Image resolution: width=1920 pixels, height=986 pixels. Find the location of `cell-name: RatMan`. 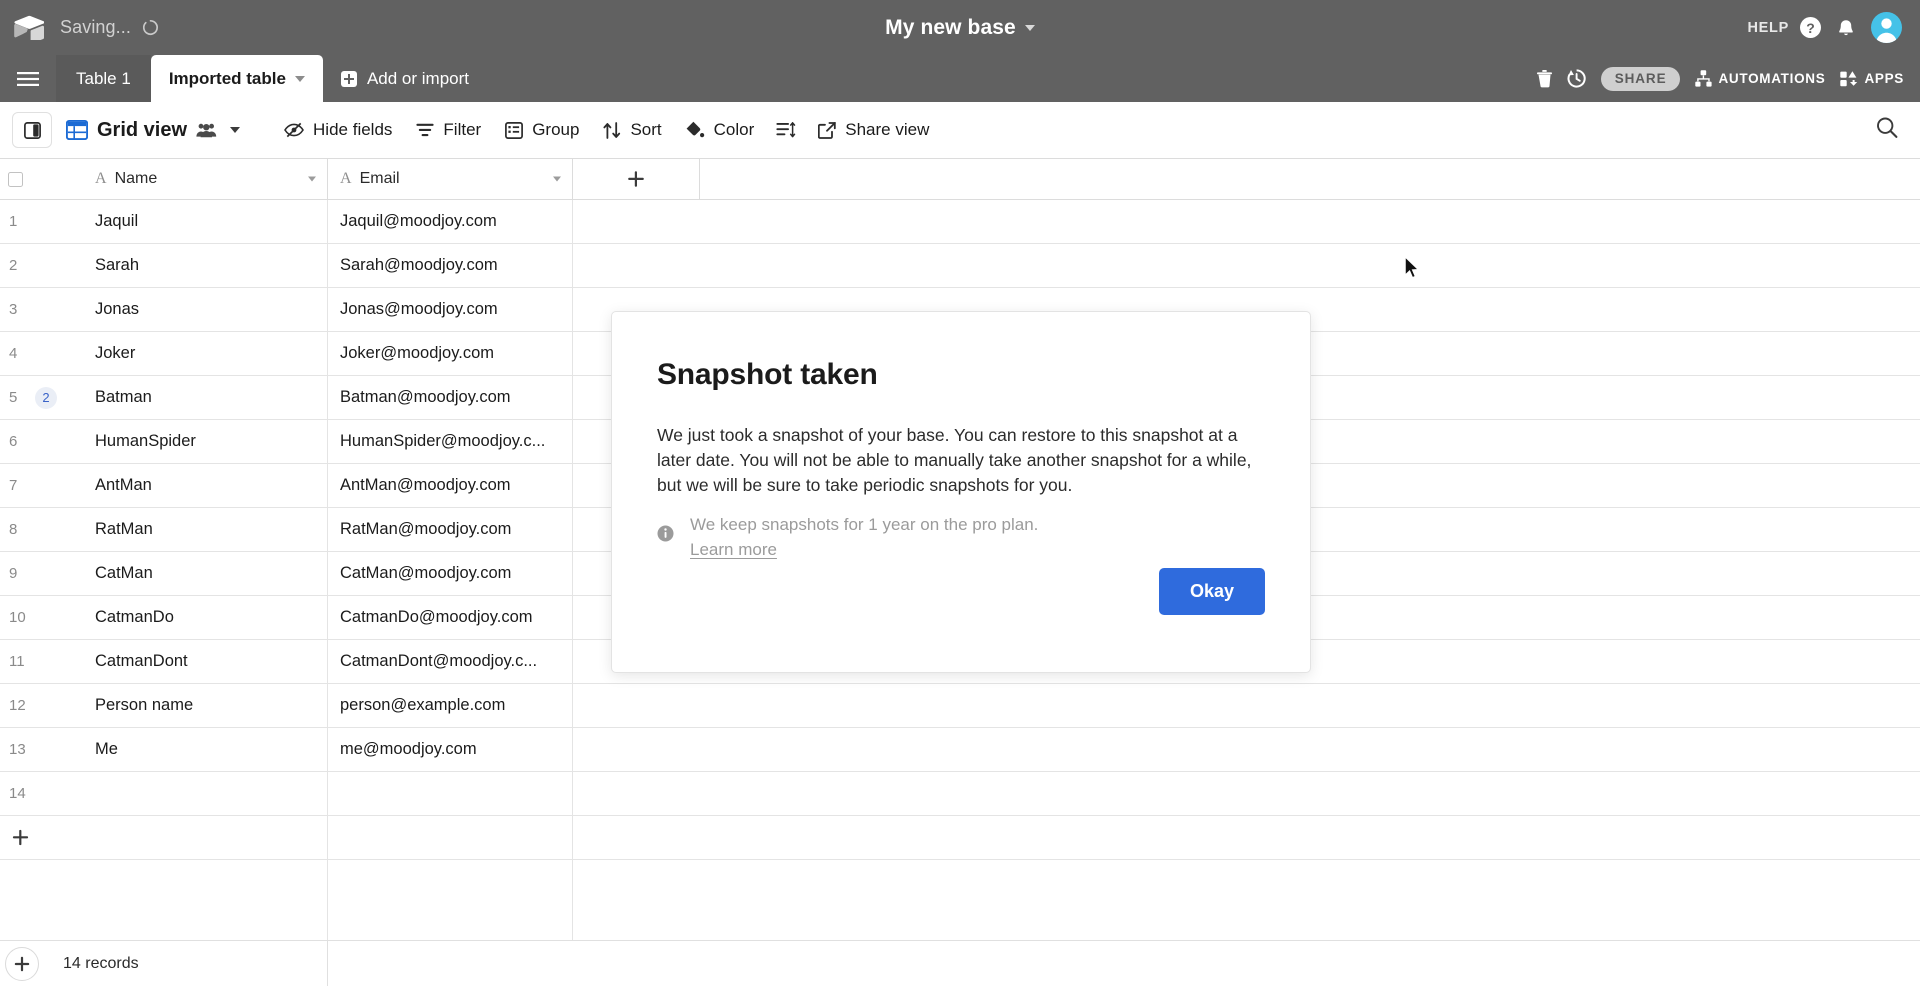

cell-name: RatMan is located at coordinates (205, 529).